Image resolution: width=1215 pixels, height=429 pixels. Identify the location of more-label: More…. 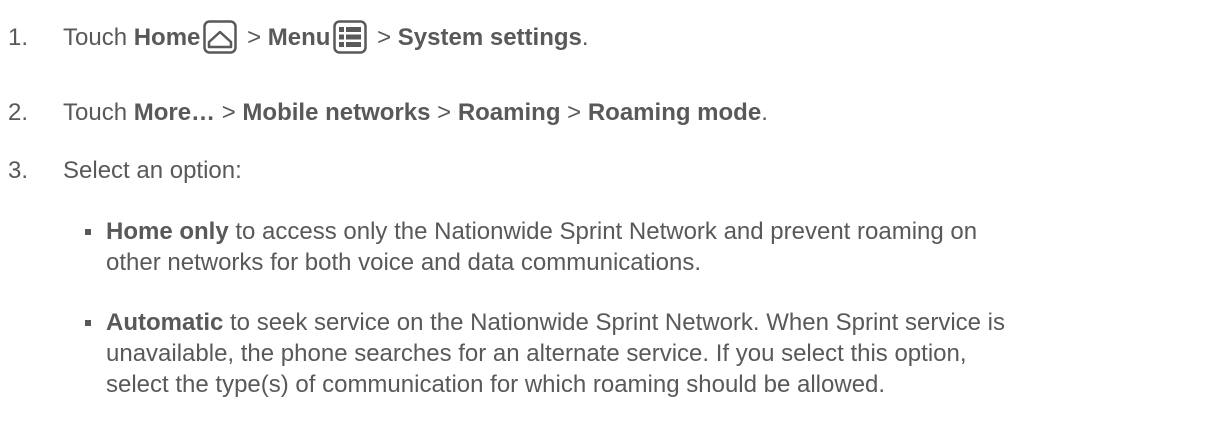
(174, 112).